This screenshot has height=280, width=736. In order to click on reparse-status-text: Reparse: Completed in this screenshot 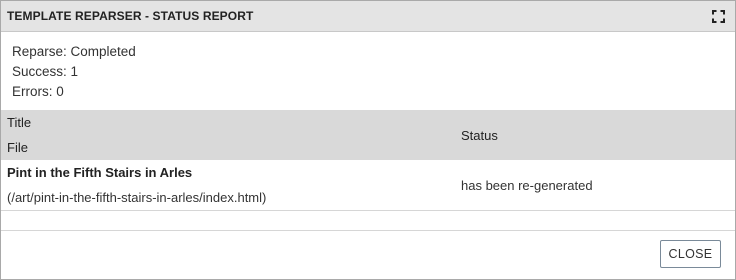, I will do `click(74, 51)`.